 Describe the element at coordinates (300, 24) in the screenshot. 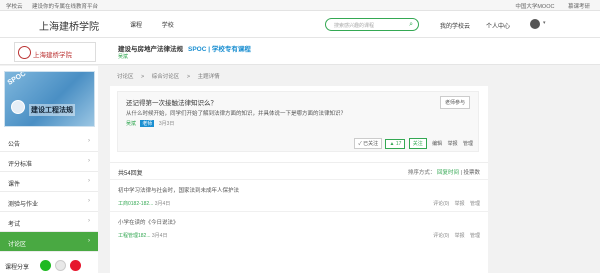

I see `header: 上海建桥学院 课程 学校 搜索感兴趣的课程 ⌕ 我的学校云 个人中心 ▾` at that location.